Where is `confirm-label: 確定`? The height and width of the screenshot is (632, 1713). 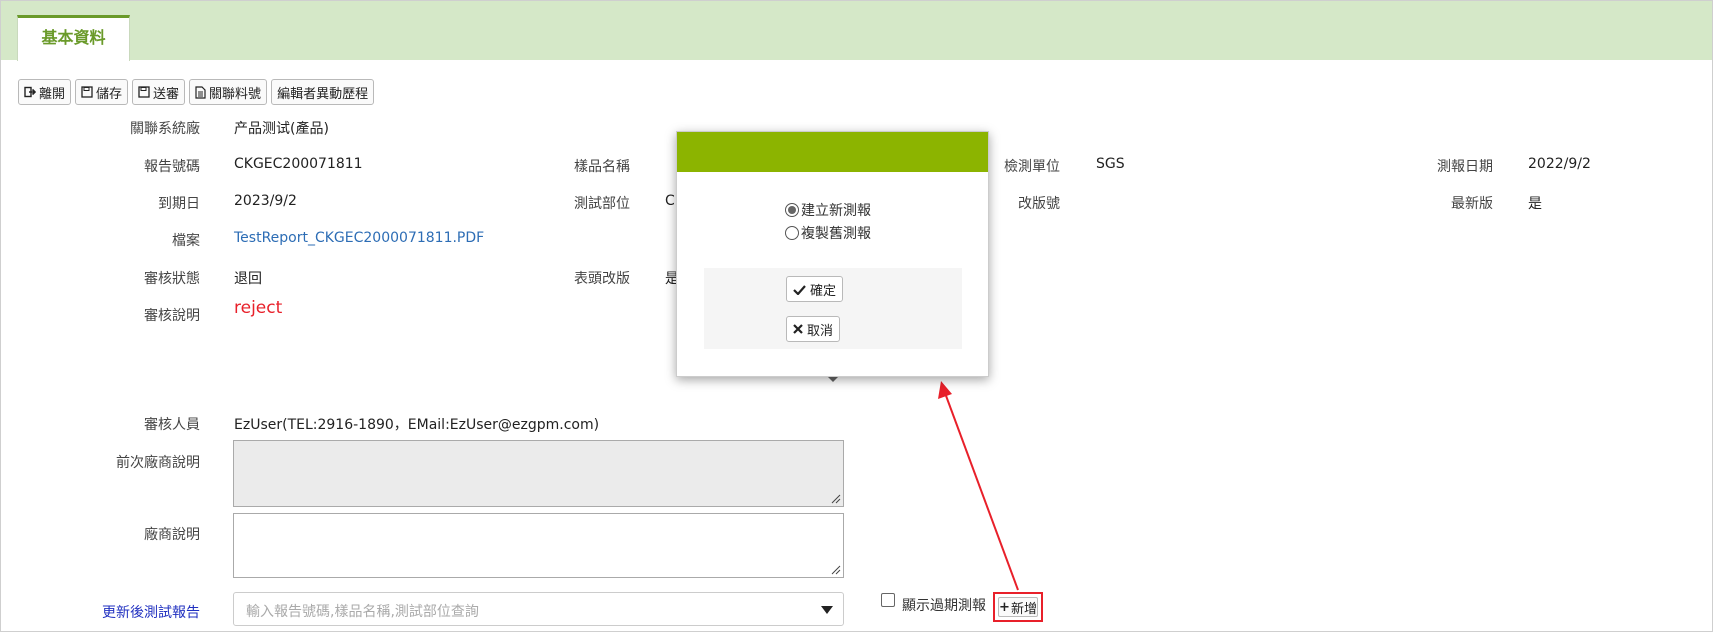 confirm-label: 確定 is located at coordinates (823, 291).